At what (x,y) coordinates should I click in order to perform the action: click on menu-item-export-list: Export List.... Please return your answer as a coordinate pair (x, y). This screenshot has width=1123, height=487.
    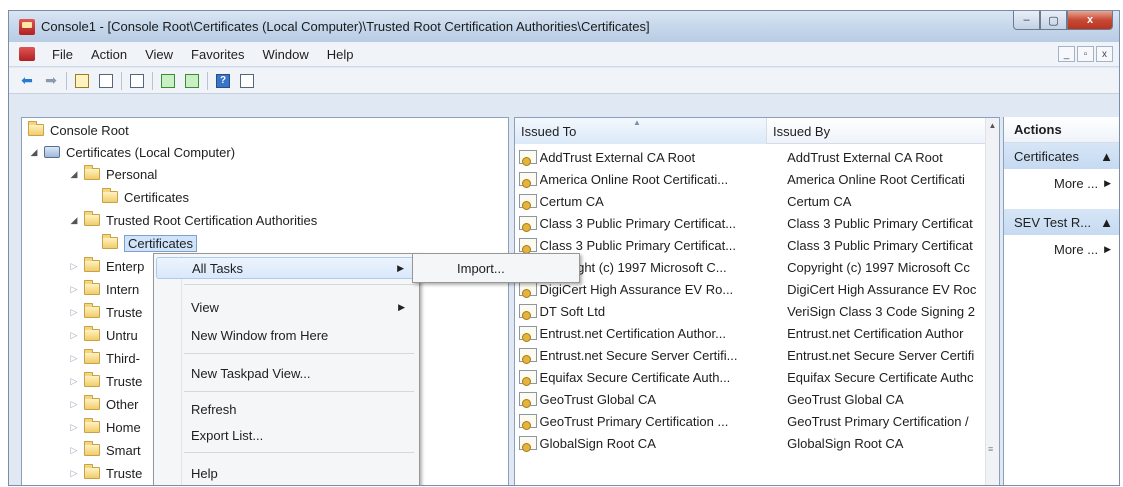
    Looking at the image, I should click on (286, 435).